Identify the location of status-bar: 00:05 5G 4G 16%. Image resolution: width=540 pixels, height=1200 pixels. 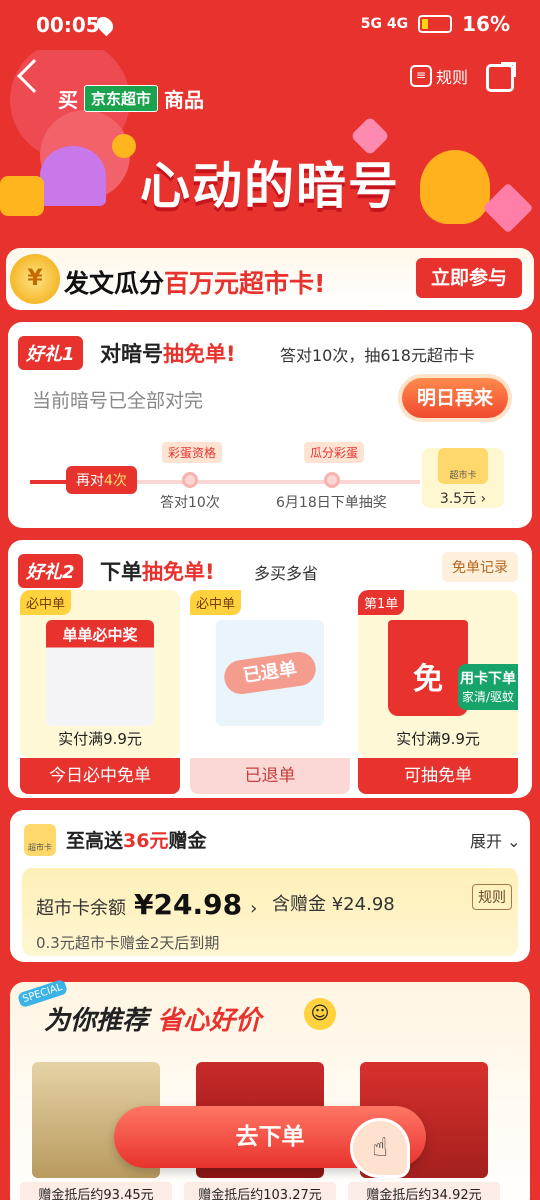
(270, 25).